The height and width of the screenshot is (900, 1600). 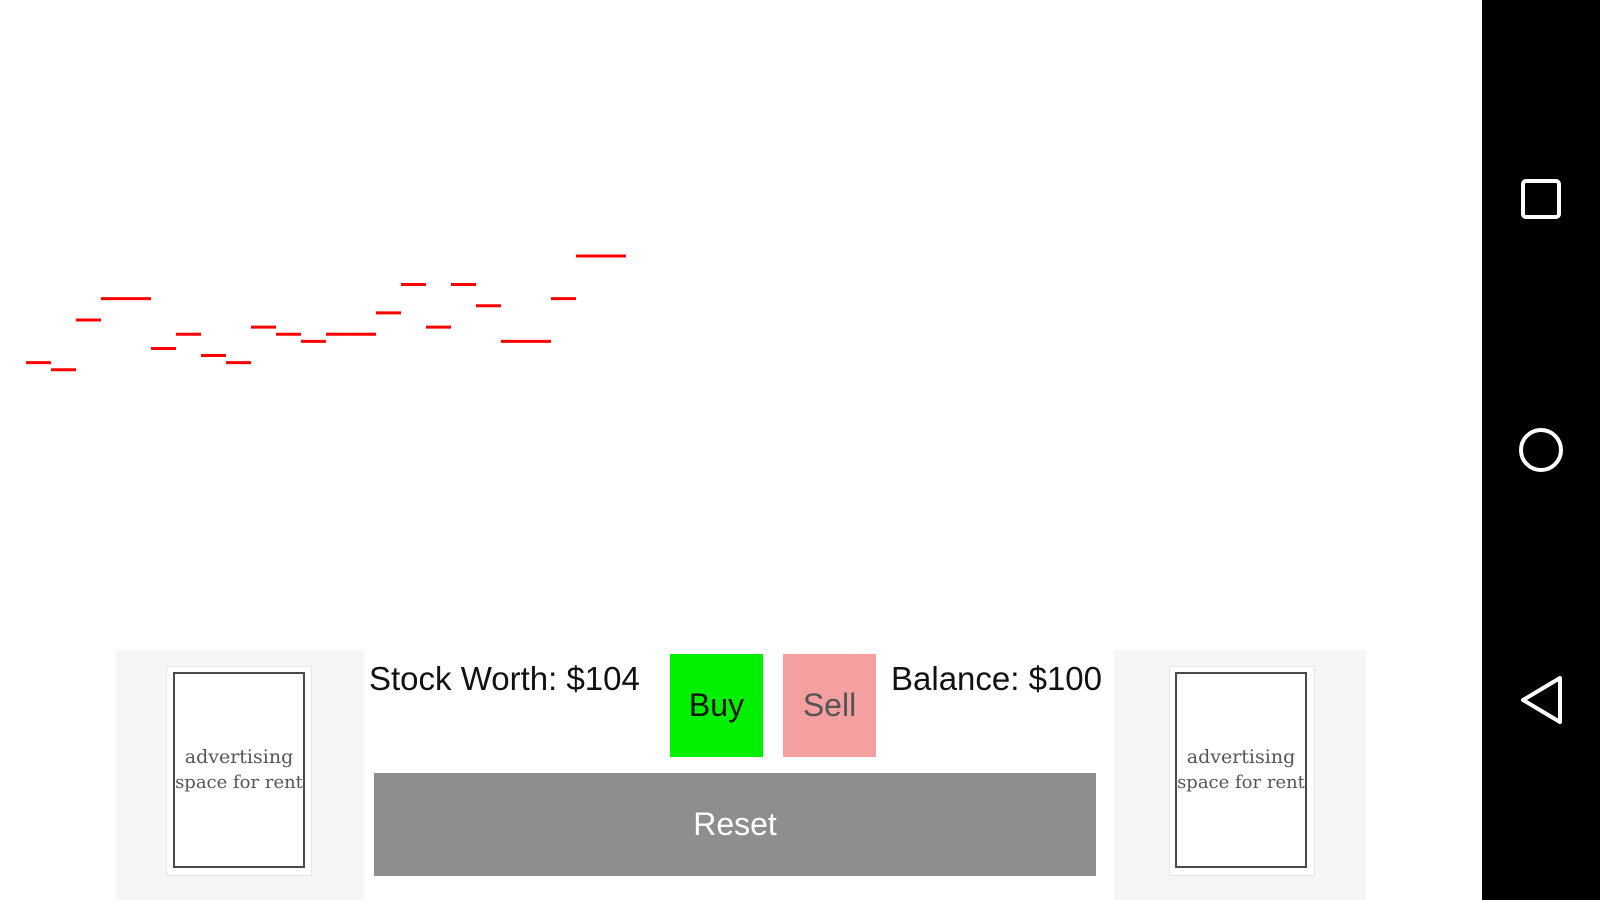 I want to click on recents-square-icon, so click(x=1541, y=200).